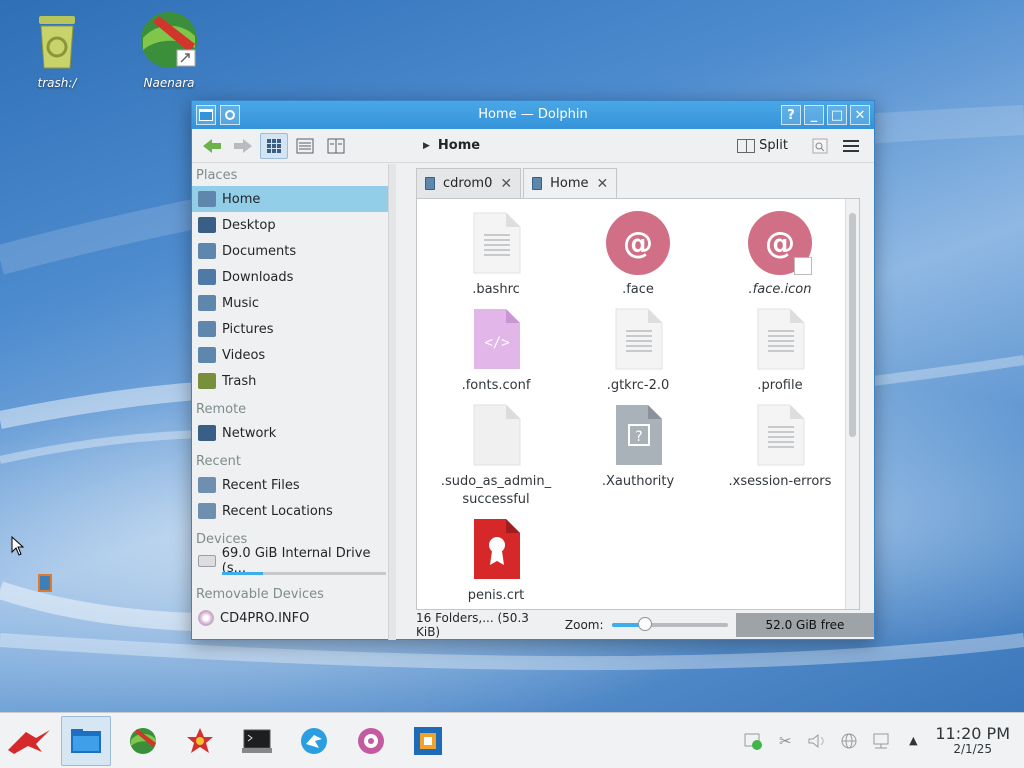 The height and width of the screenshot is (768, 1024). Describe the element at coordinates (206, 115) in the screenshot. I see `window-menu-button` at that location.